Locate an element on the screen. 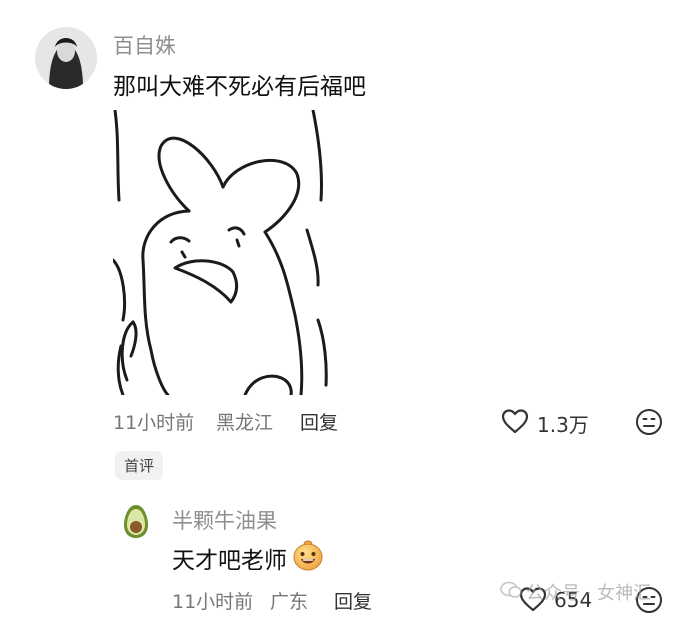  comment-location: 广东 is located at coordinates (289, 602).